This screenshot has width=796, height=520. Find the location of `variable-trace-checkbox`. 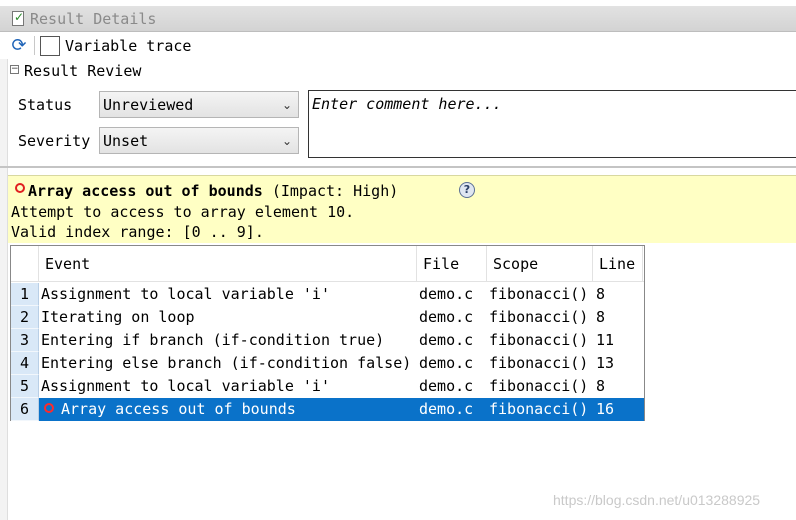

variable-trace-checkbox is located at coordinates (50, 46).